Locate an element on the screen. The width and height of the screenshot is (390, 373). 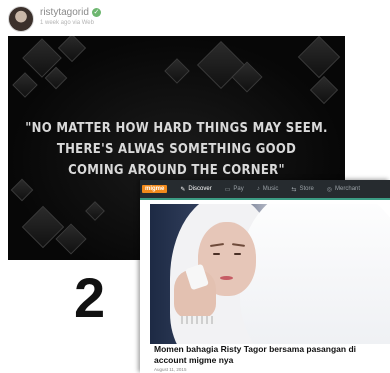
nav-pay: ▭ Pay is located at coordinates (234, 189).